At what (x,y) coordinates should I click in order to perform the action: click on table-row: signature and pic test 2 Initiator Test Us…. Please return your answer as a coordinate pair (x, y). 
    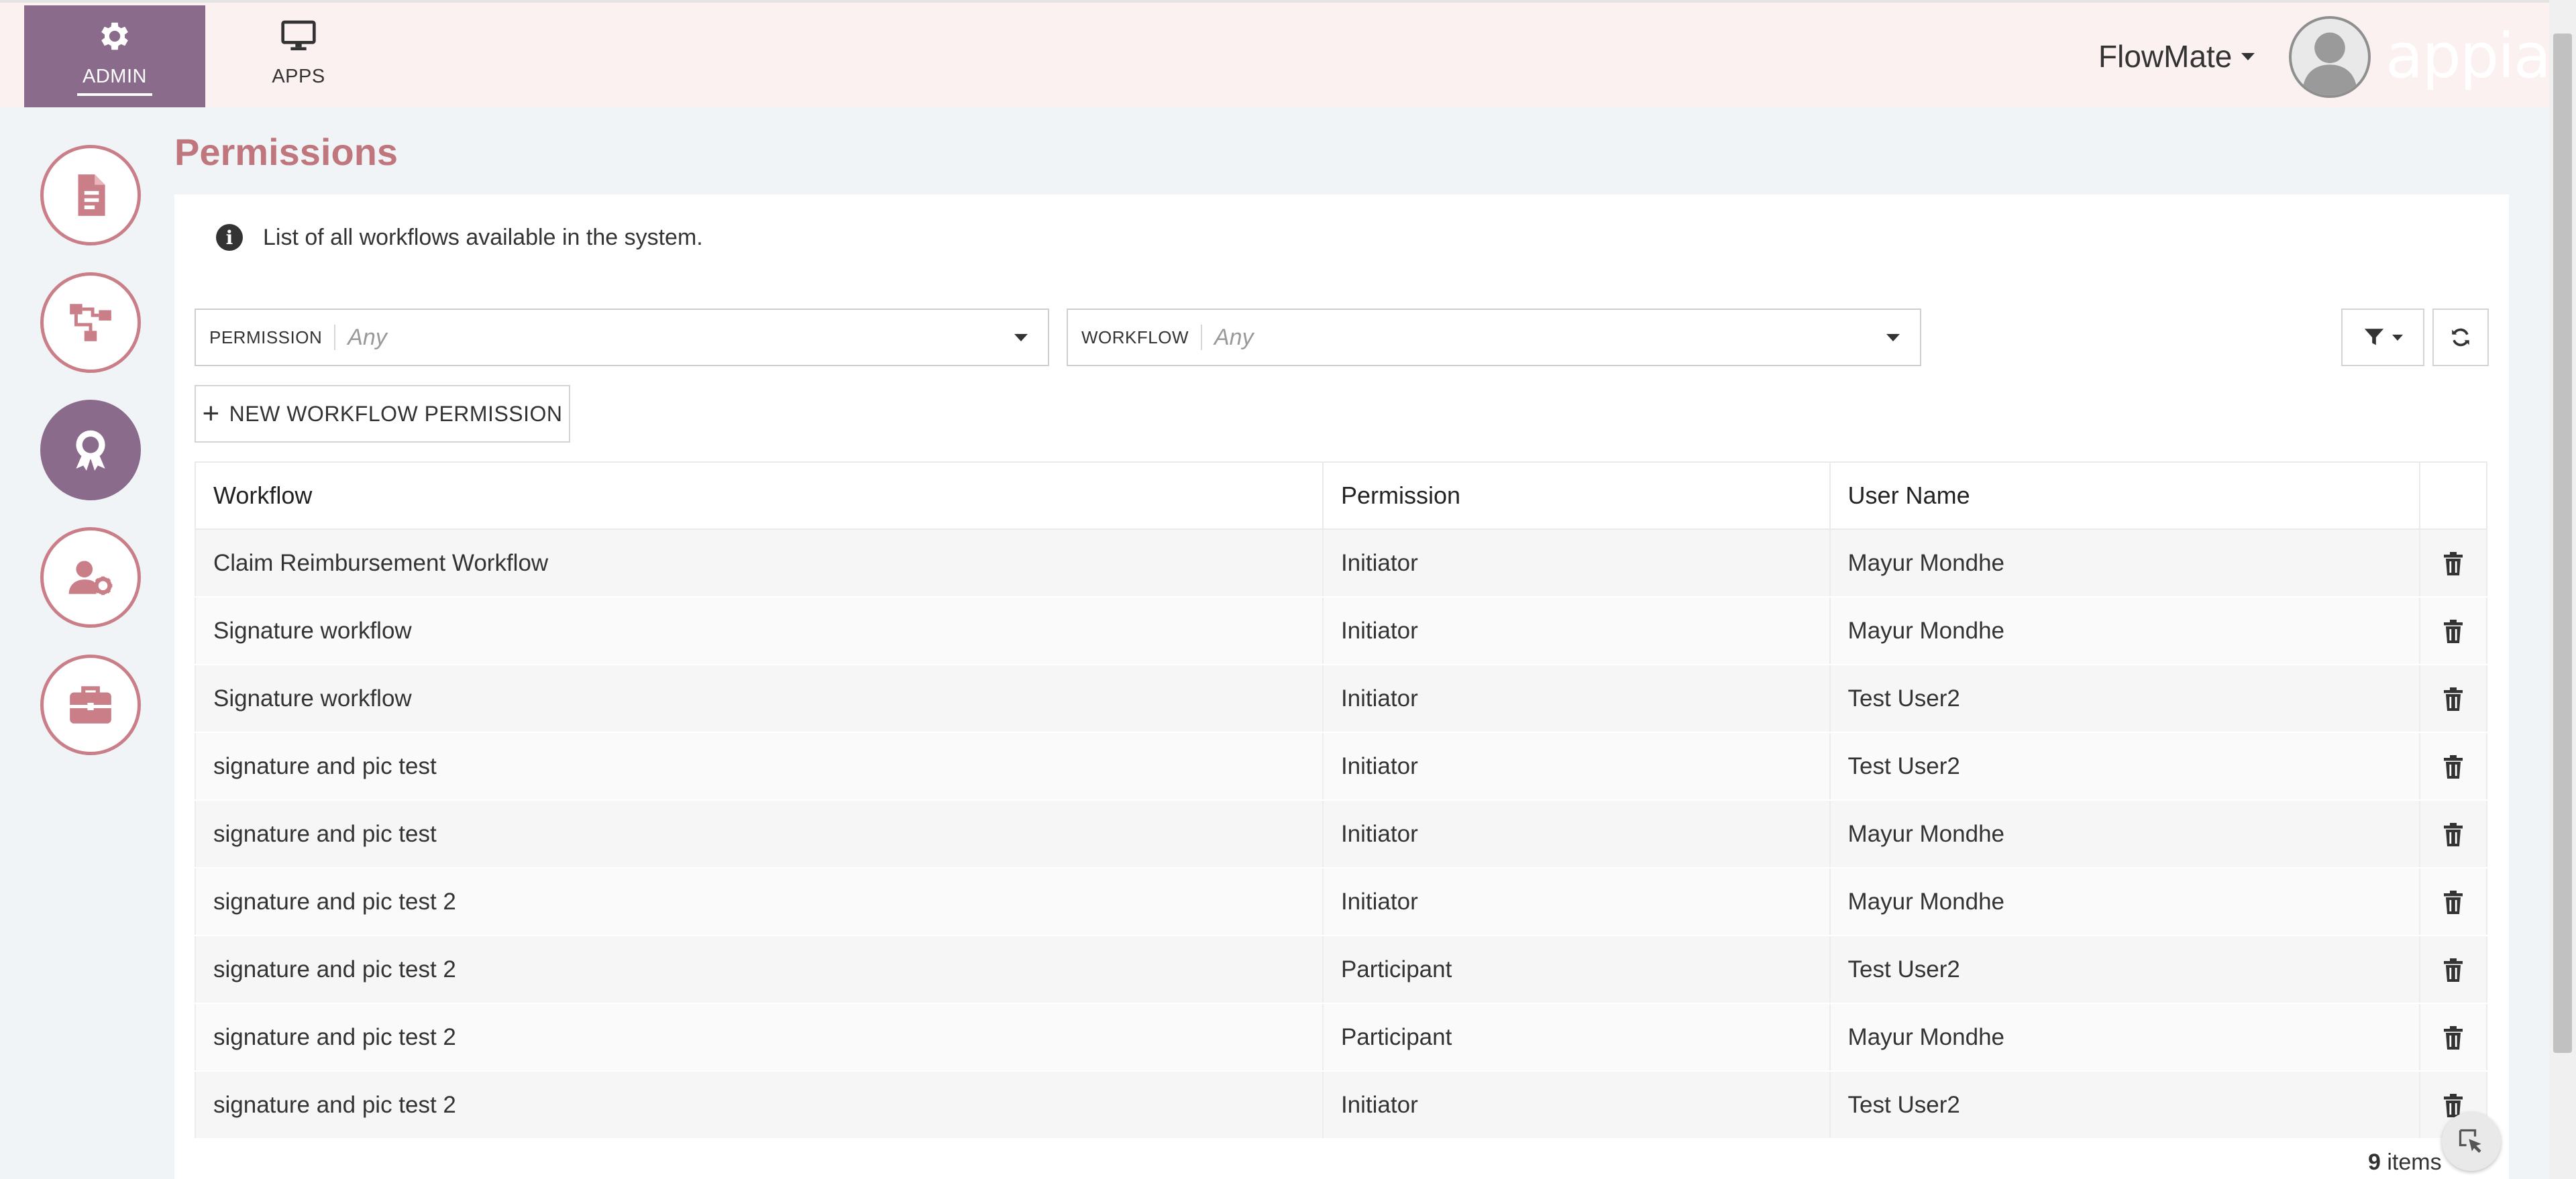
    Looking at the image, I should click on (1341, 1105).